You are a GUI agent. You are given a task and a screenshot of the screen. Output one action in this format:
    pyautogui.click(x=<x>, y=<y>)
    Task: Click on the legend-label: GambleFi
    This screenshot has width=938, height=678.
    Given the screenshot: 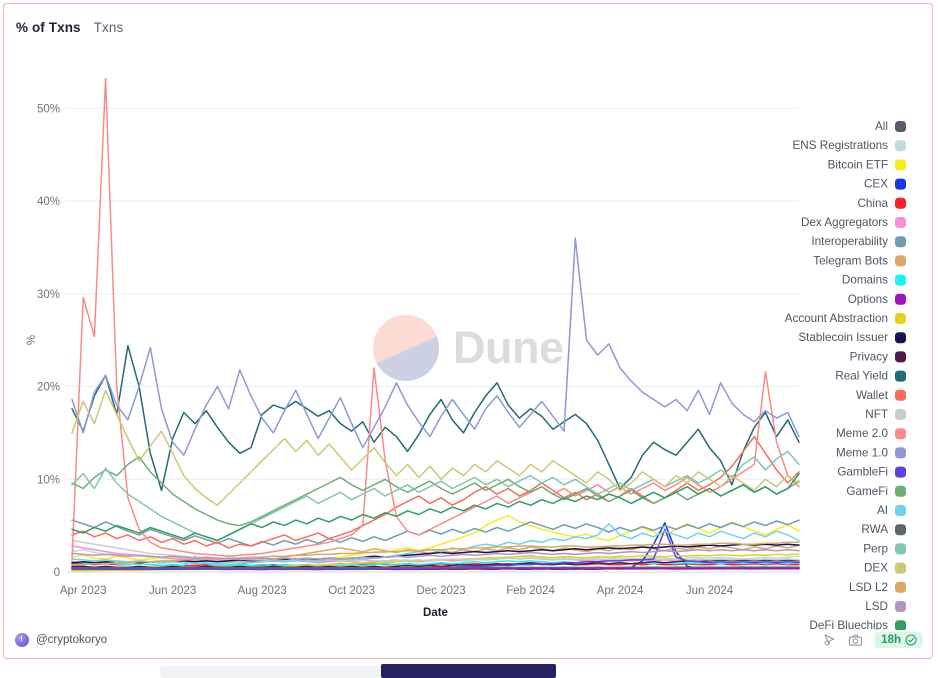 What is the action you would take?
    pyautogui.click(x=862, y=472)
    